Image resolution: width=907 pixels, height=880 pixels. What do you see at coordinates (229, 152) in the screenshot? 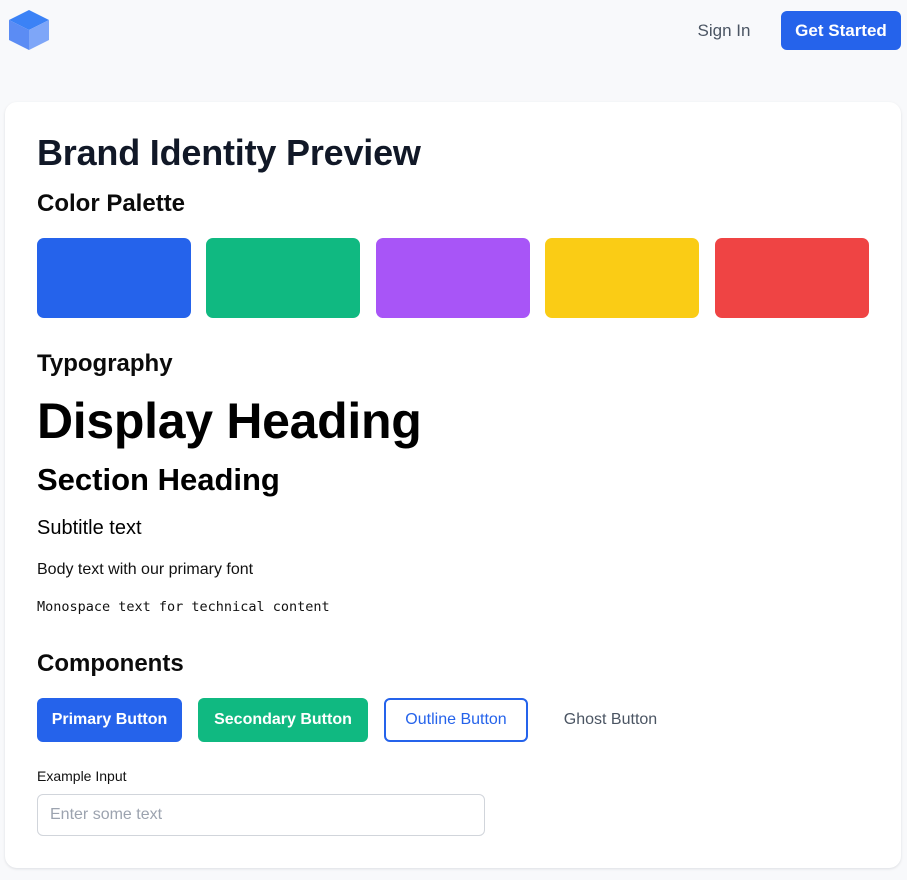
I see `page-title: Brand Identity Preview` at bounding box center [229, 152].